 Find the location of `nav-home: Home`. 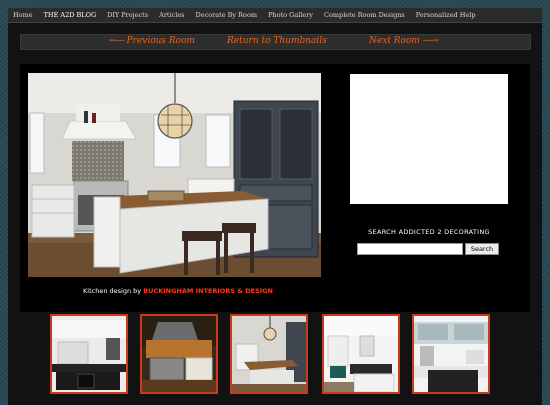

nav-home: Home is located at coordinates (23, 15).